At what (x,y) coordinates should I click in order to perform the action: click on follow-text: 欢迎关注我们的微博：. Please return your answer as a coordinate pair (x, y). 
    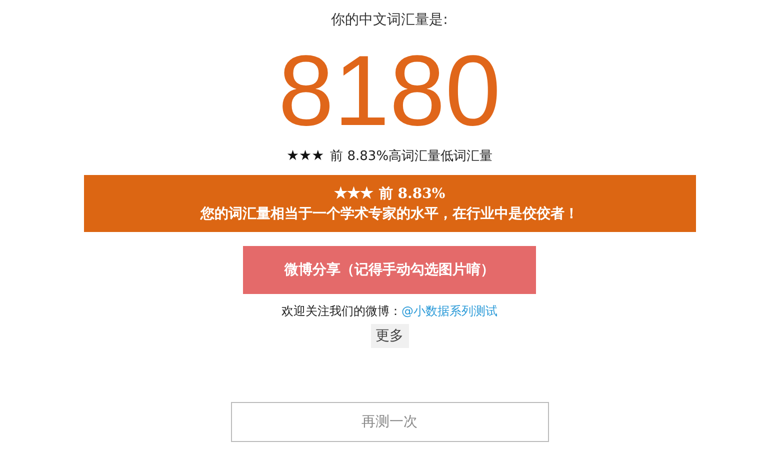
    Looking at the image, I should click on (342, 311).